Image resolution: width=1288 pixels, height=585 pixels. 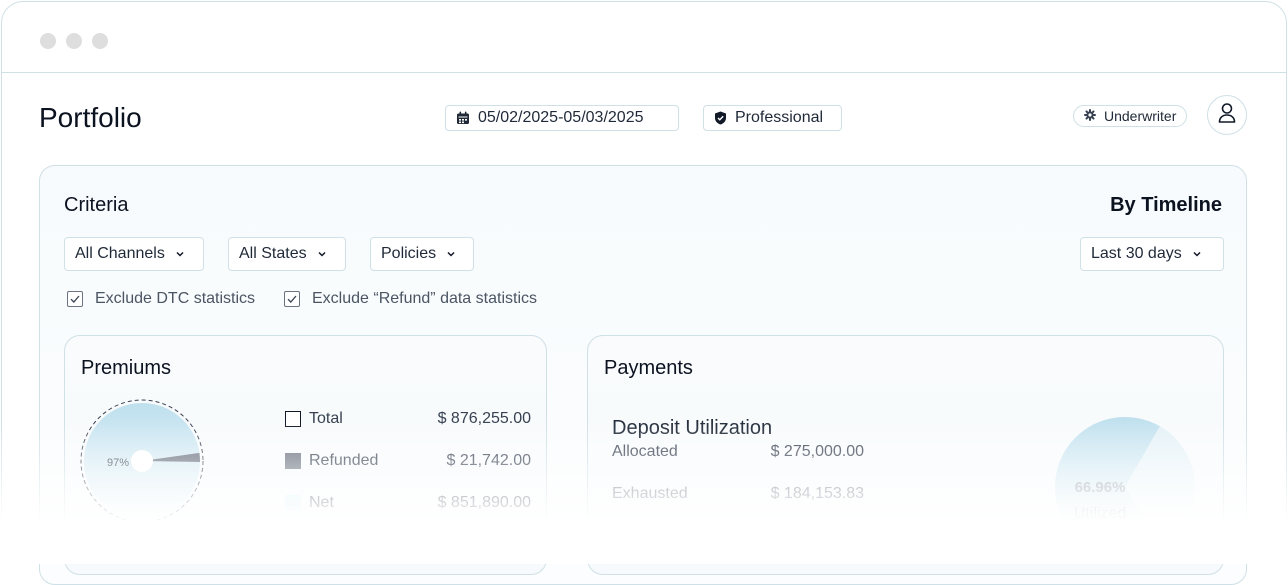 I want to click on date-range-chip: 05/02/2025-05/03/2025, so click(x=562, y=118).